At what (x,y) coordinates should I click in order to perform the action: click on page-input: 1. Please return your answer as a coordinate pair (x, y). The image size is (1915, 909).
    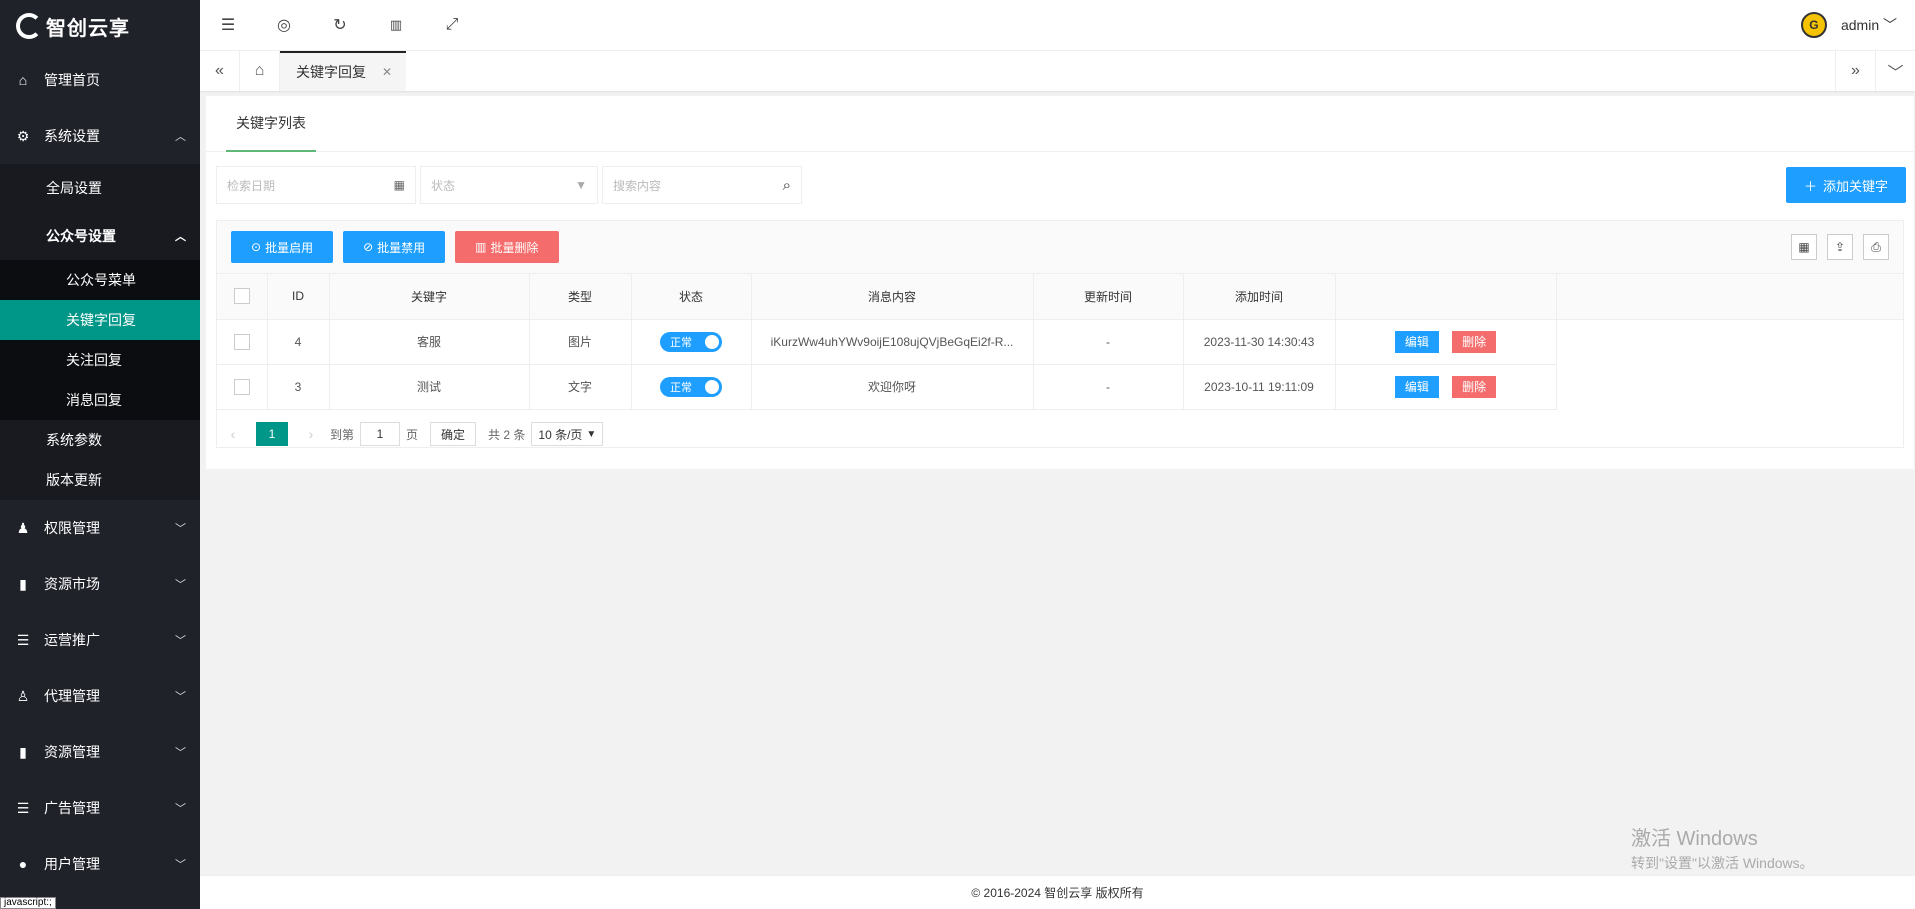
    Looking at the image, I should click on (380, 434).